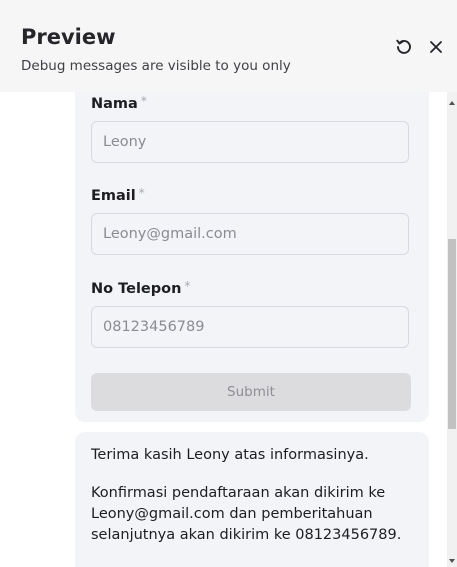 The height and width of the screenshot is (567, 457). Describe the element at coordinates (404, 47) in the screenshot. I see `refresh-icon` at that location.